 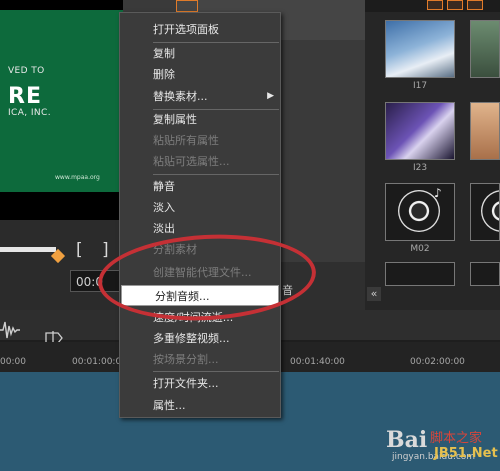 What do you see at coordinates (13, 362) in the screenshot?
I see `ruler-label: 00:00` at bounding box center [13, 362].